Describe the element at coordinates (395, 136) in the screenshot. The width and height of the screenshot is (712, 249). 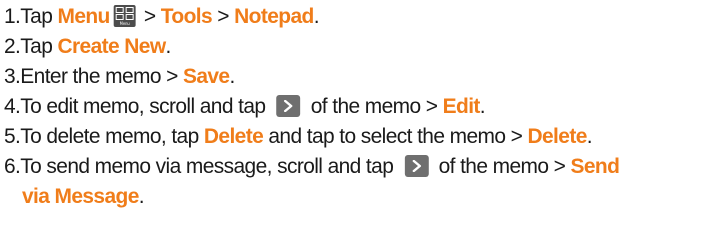
I see `step-text: and tap to select the memo >` at that location.